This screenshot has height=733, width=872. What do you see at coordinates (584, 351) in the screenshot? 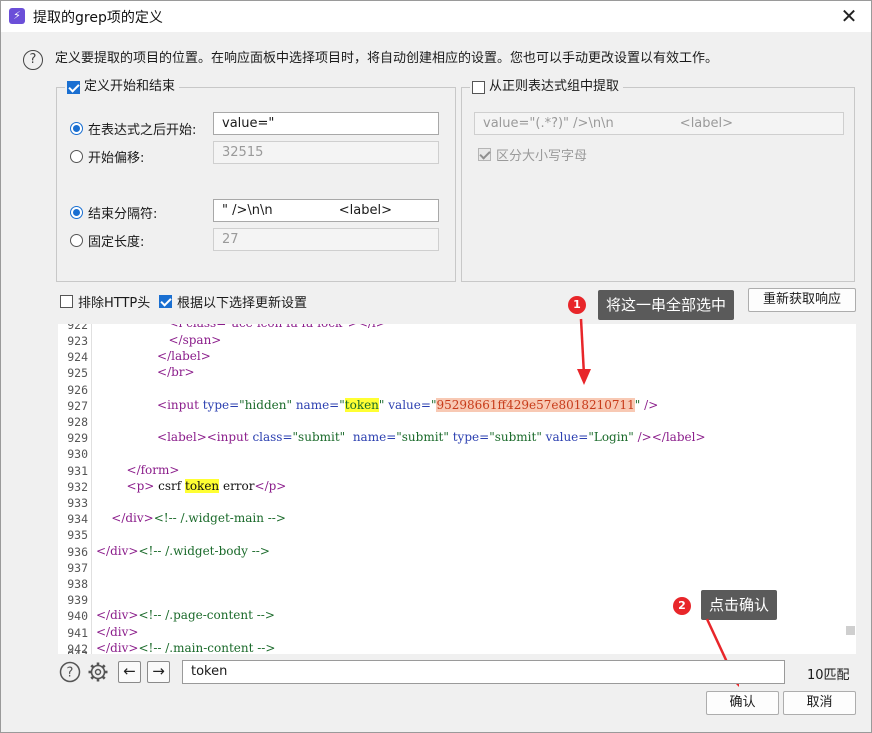
I see `step1-arrow-icon` at bounding box center [584, 351].